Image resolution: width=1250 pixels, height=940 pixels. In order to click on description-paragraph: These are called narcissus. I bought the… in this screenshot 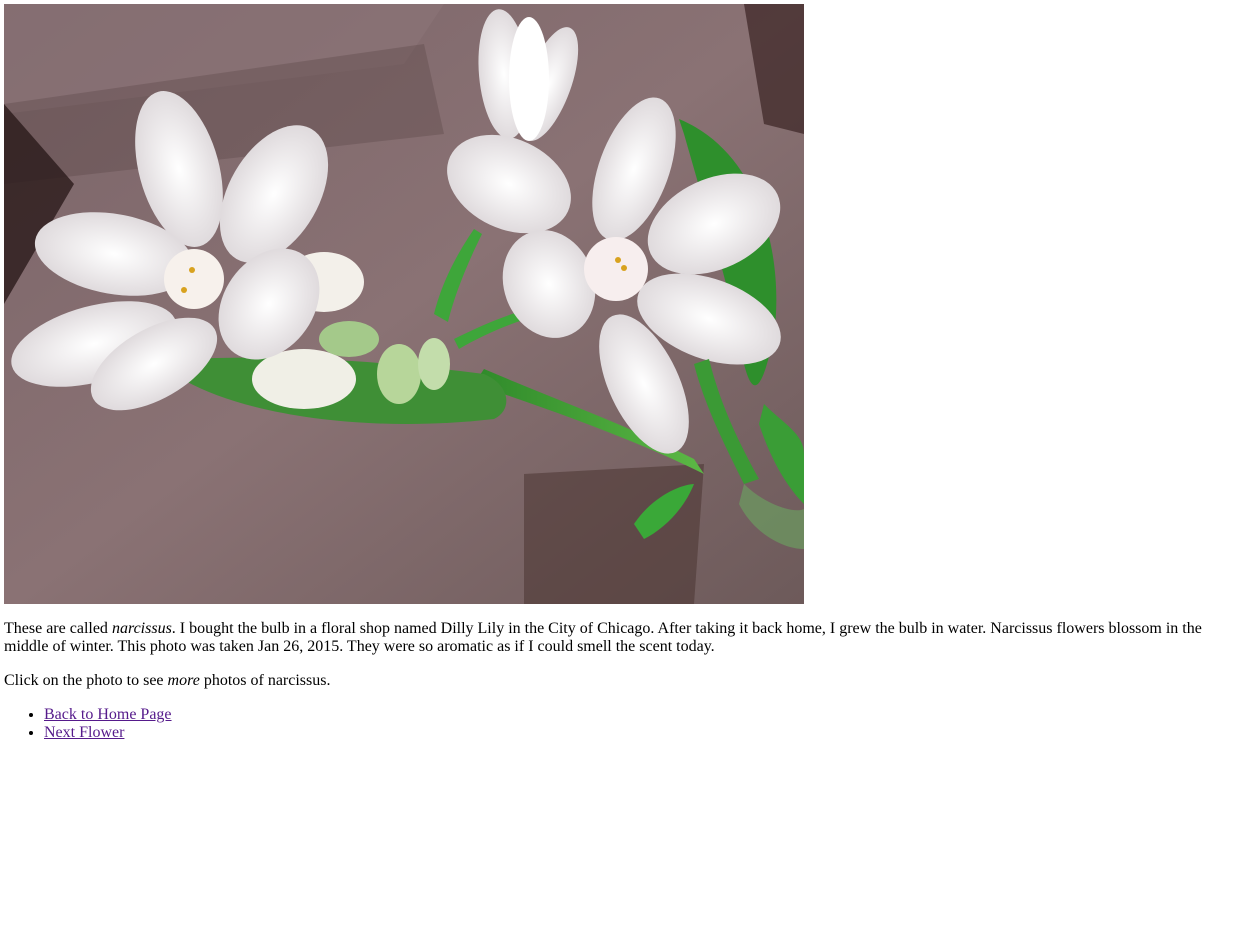, I will do `click(627, 638)`.